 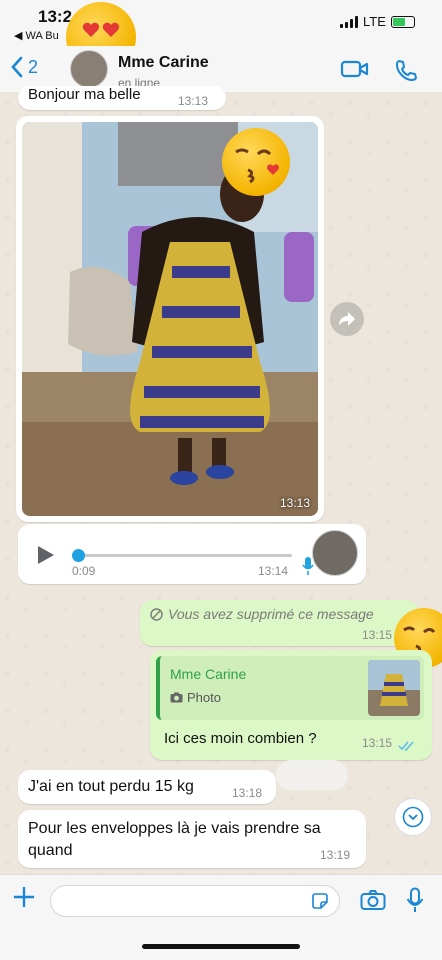 I want to click on audio-progress-track, so click(x=184, y=555).